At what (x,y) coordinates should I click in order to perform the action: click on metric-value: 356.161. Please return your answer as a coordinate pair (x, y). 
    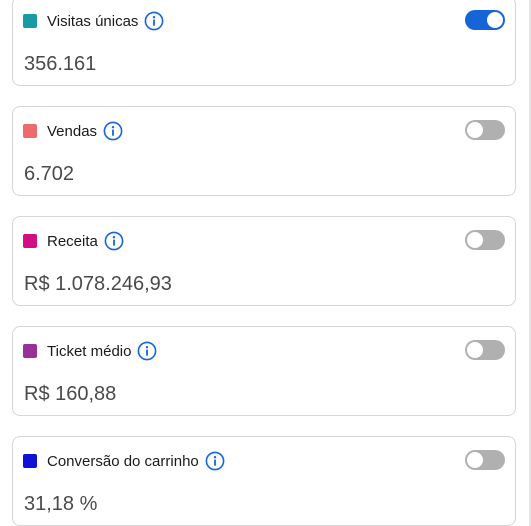
    Looking at the image, I should click on (60, 64).